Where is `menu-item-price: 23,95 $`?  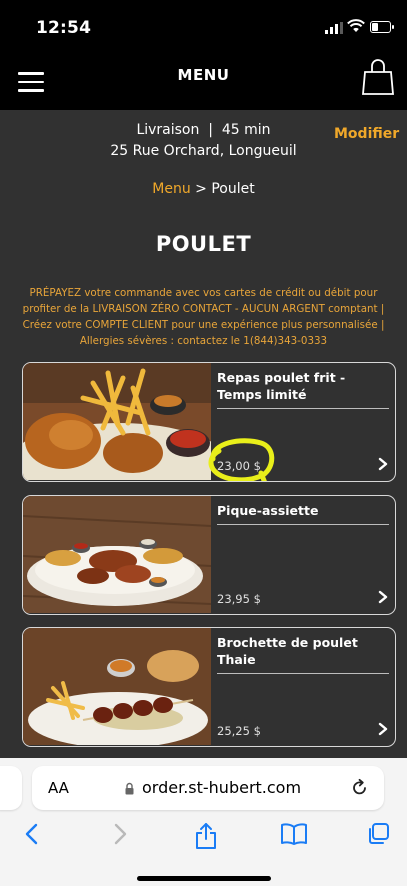 menu-item-price: 23,95 $ is located at coordinates (239, 599).